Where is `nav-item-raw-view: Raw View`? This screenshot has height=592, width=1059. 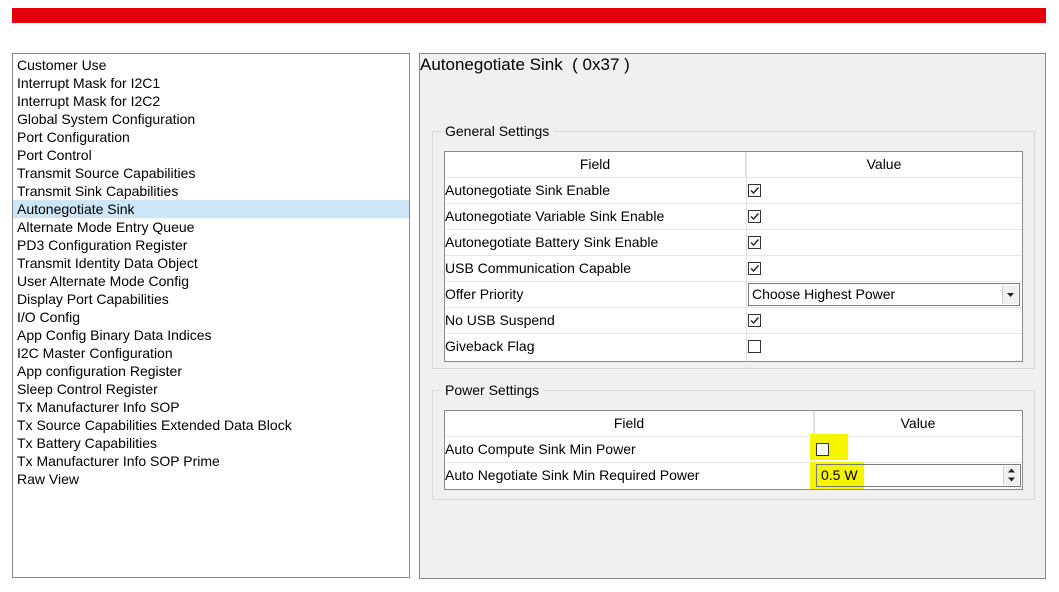
nav-item-raw-view: Raw View is located at coordinates (211, 479).